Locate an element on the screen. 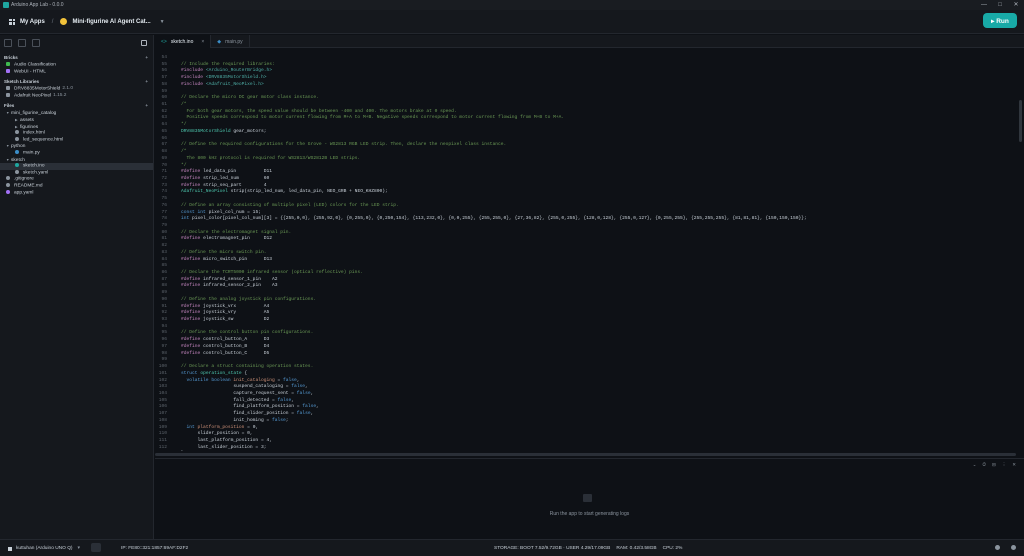 The height and width of the screenshot is (556, 1024). file-label: led_sequence.html is located at coordinates (43, 140).